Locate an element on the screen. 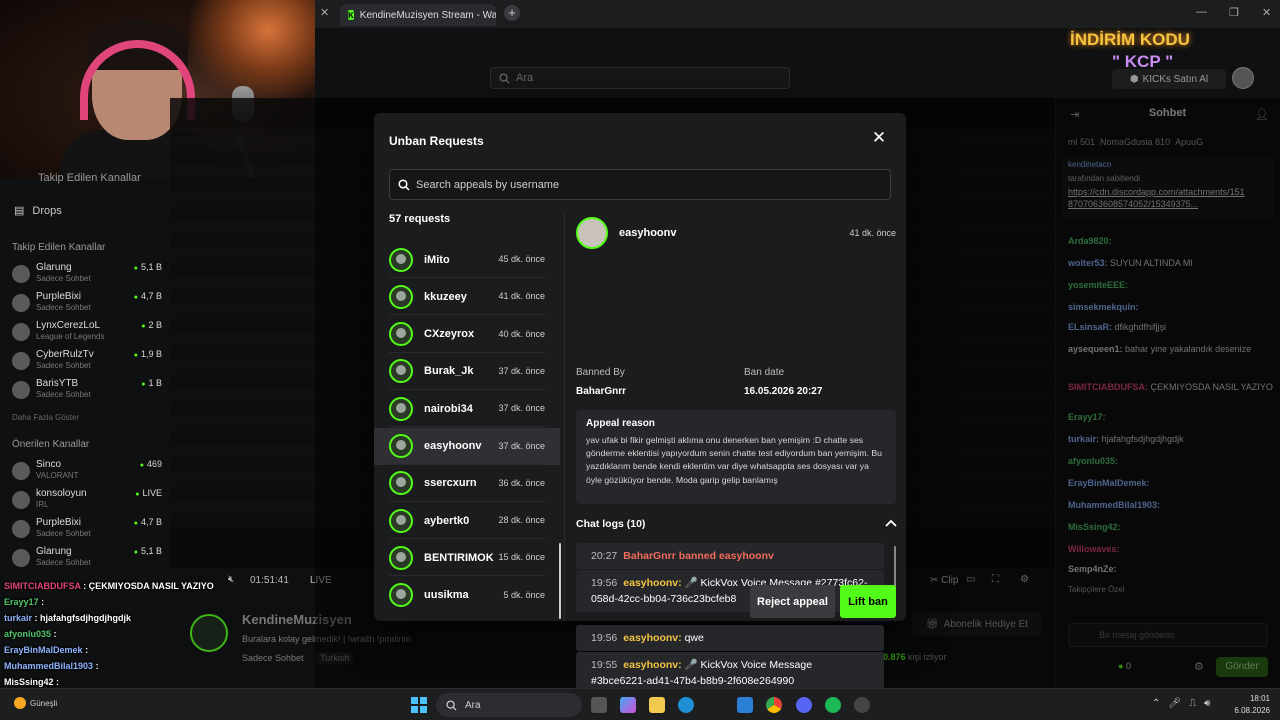  edge-icon is located at coordinates (686, 705).